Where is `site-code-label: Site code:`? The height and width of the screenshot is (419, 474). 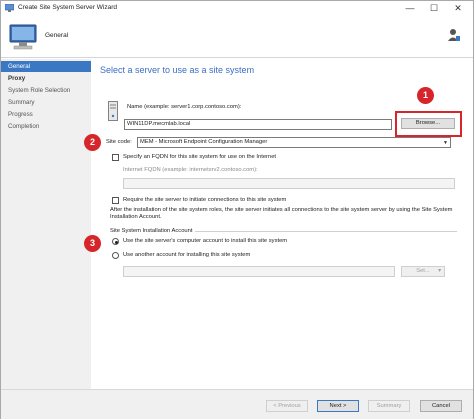 site-code-label: Site code: is located at coordinates (119, 142).